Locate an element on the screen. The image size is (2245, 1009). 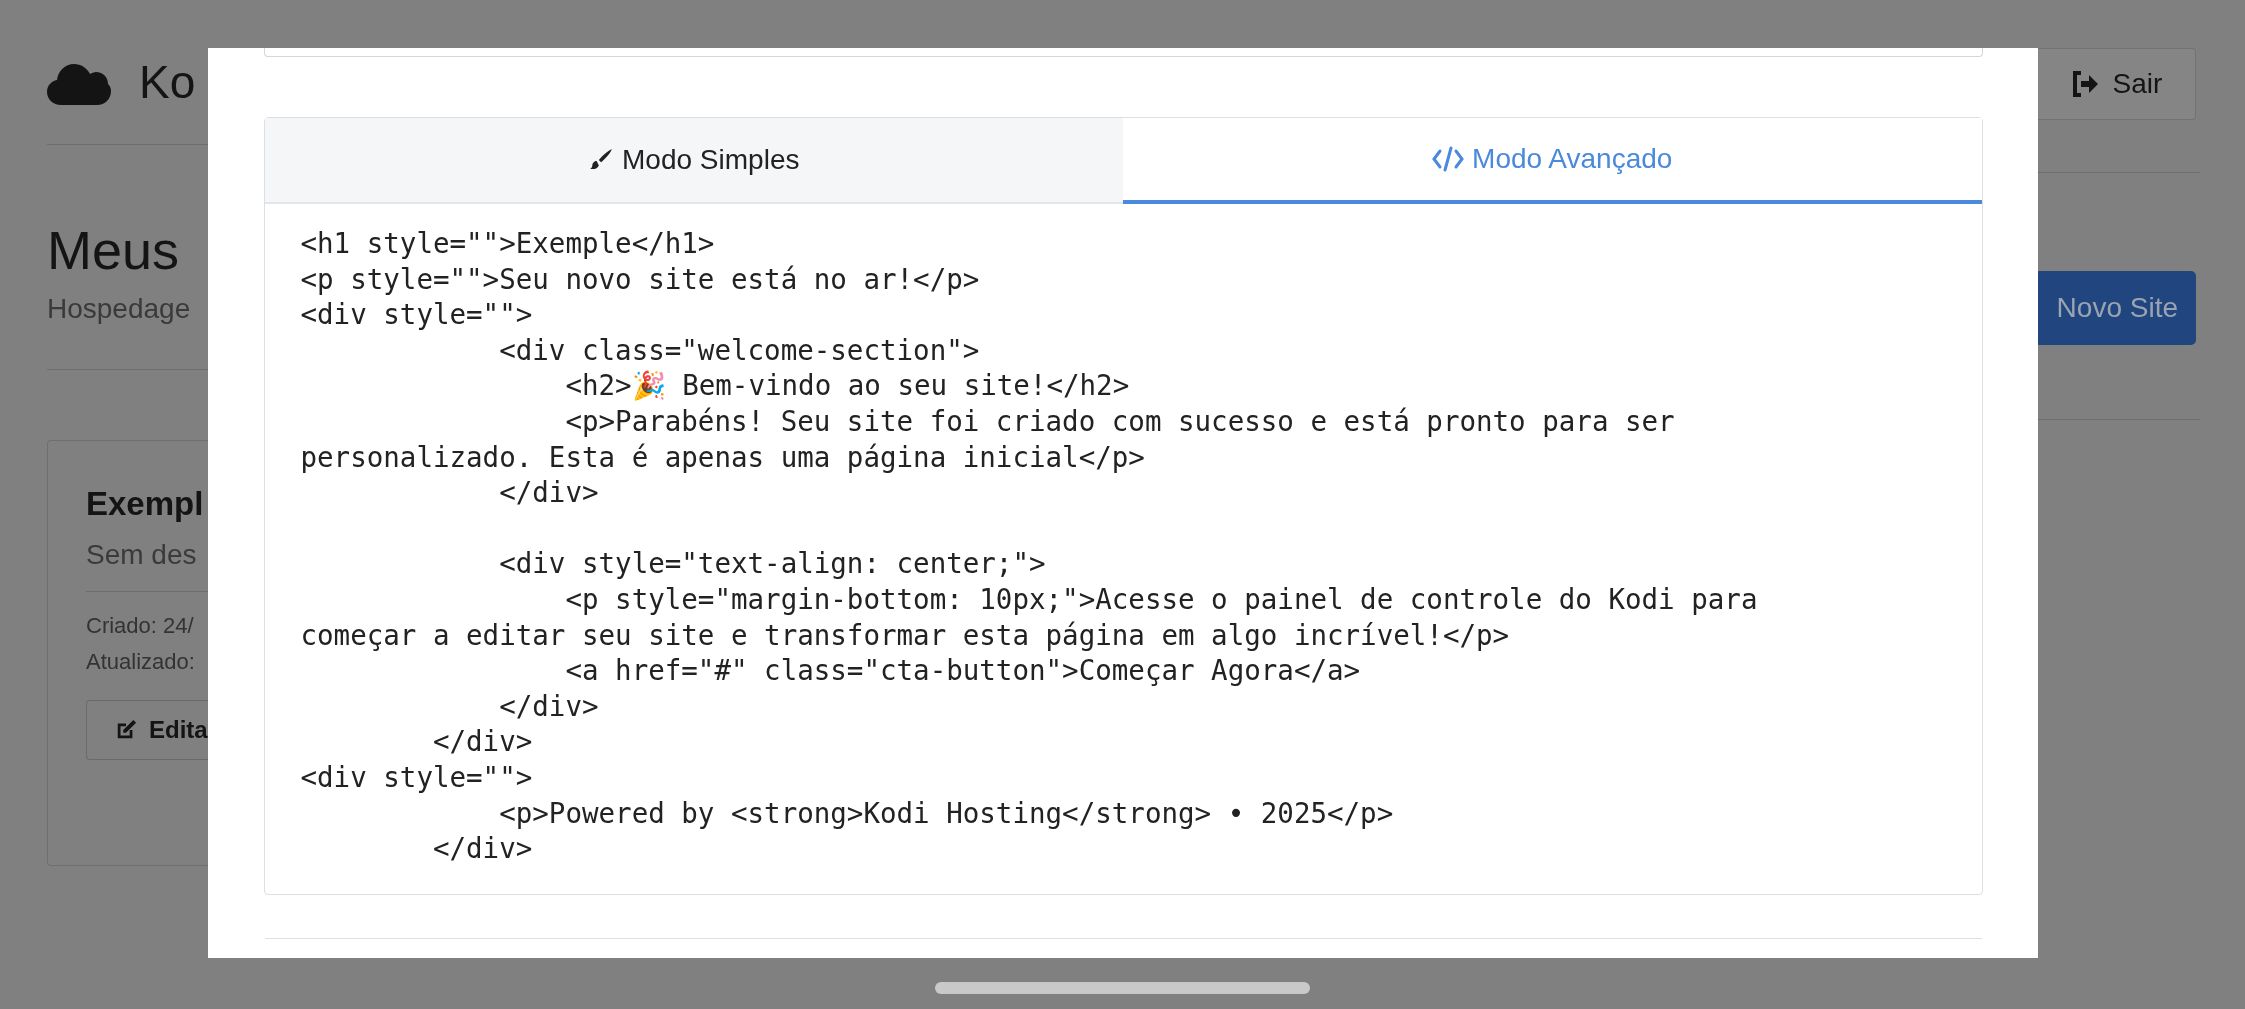
new-site-button: Novo Site is located at coordinates (2117, 308).